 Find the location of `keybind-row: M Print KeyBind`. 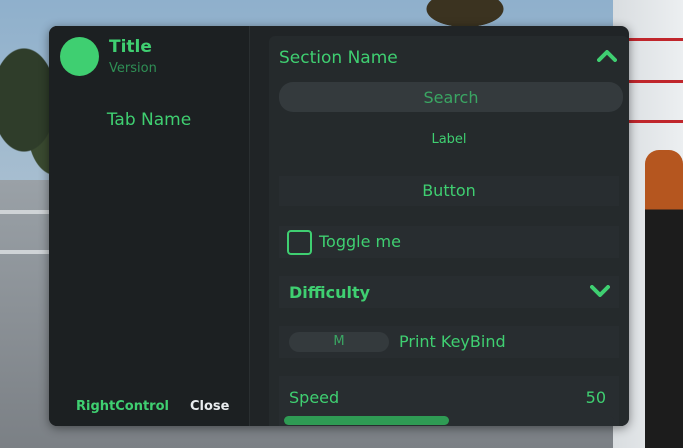

keybind-row: M Print KeyBind is located at coordinates (449, 342).